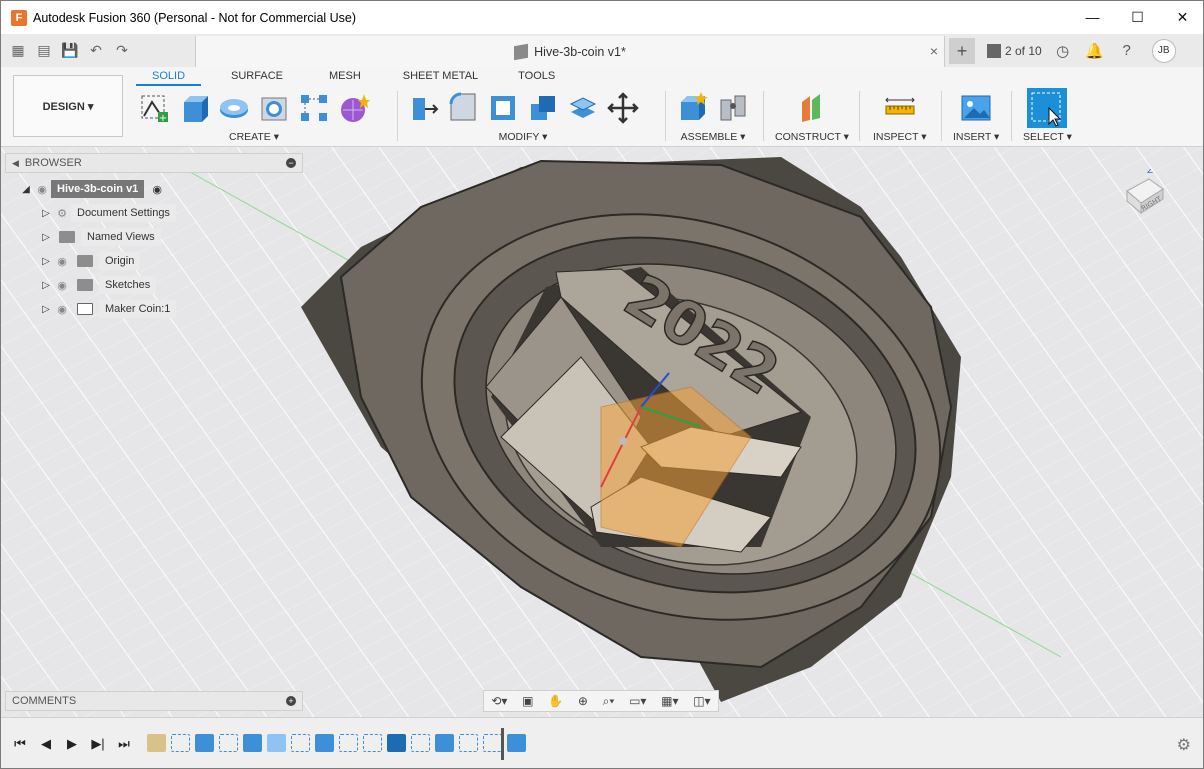  Describe the element at coordinates (976, 108) in the screenshot. I see `insert-image-icon` at that location.